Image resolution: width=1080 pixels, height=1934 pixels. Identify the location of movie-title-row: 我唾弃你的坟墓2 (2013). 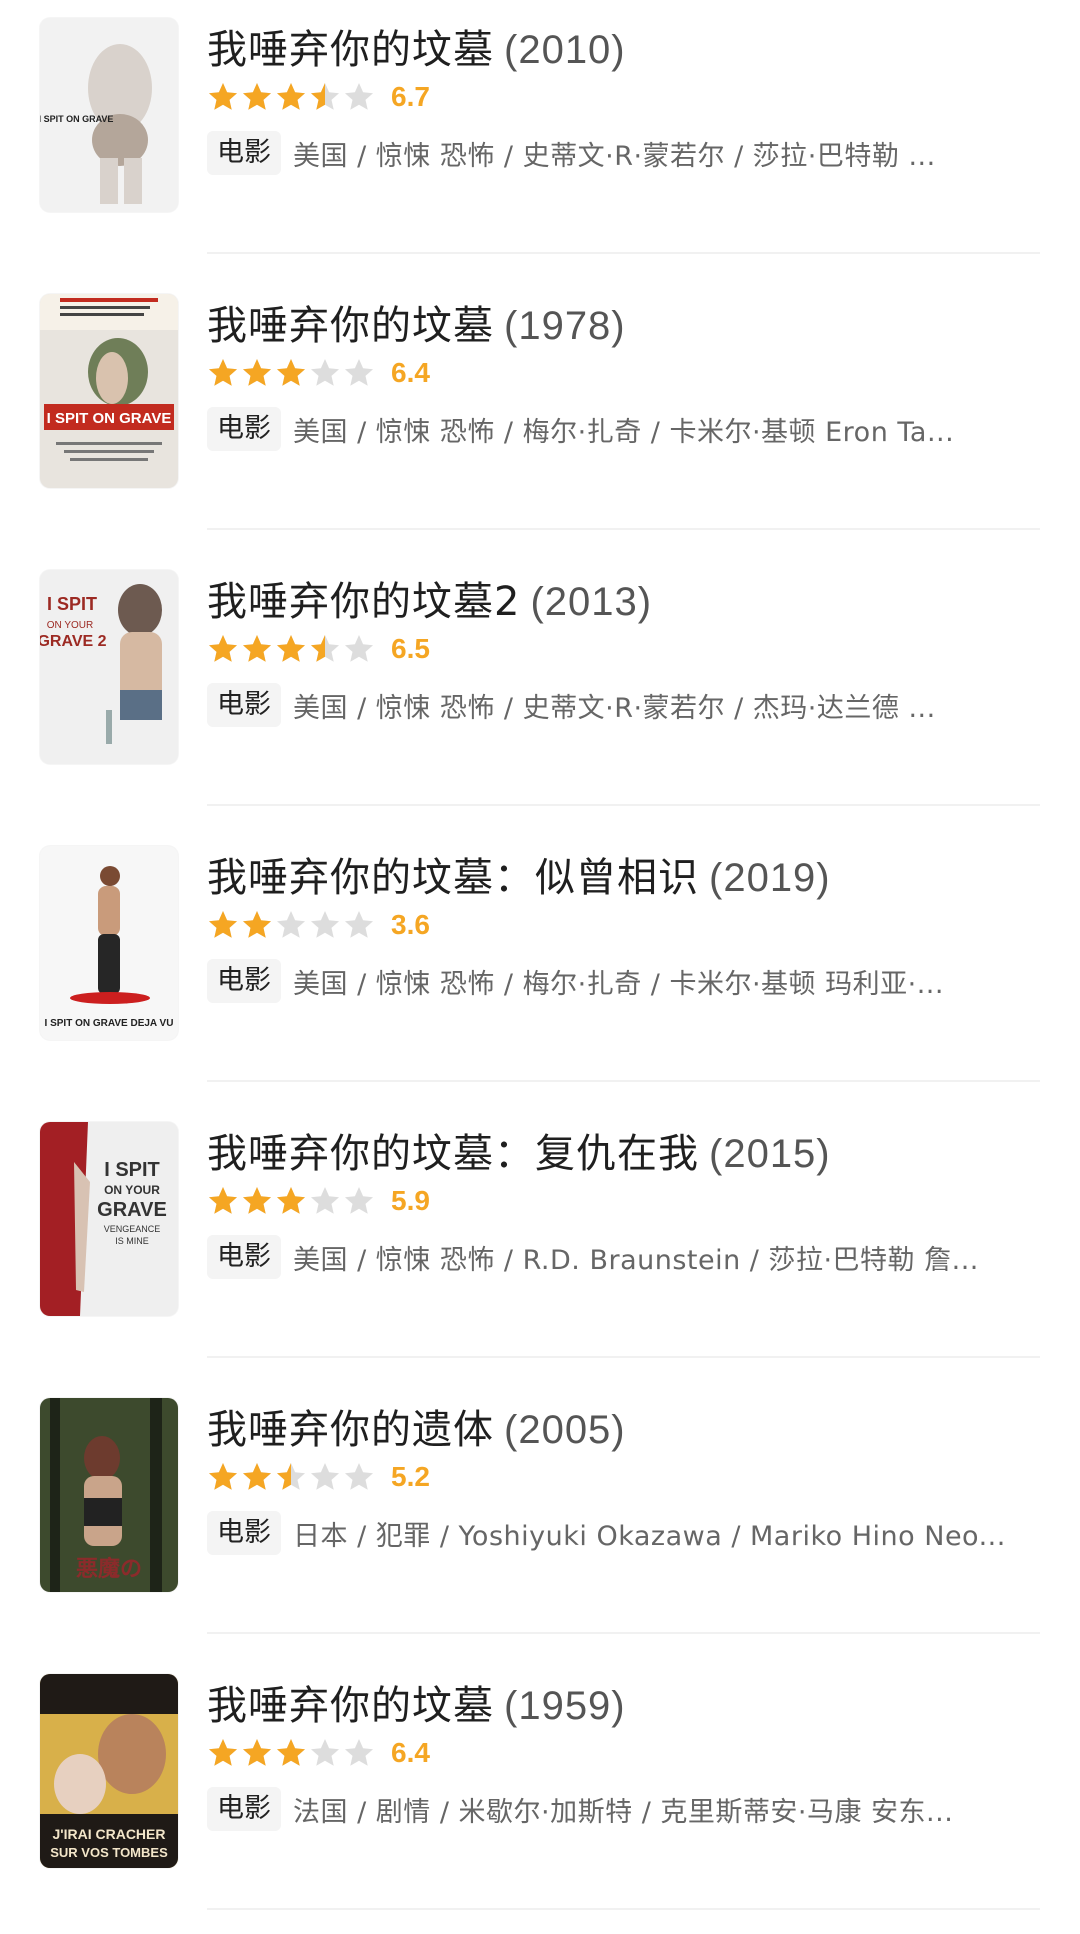
(429, 602).